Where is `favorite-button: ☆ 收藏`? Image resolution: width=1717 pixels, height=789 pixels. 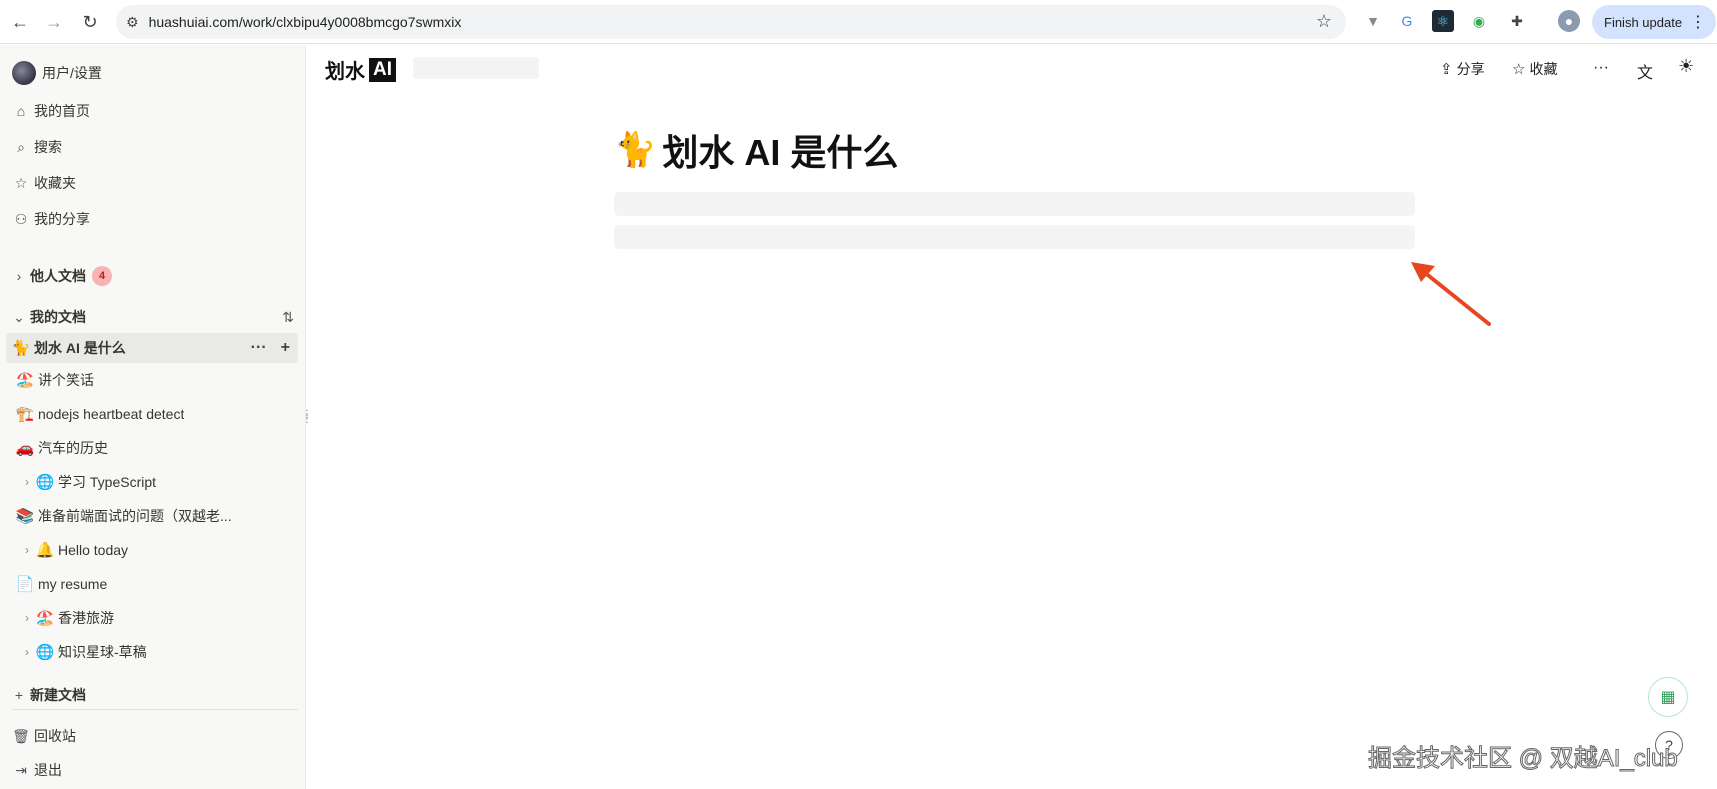
favorite-button: ☆ 收藏 is located at coordinates (1534, 69).